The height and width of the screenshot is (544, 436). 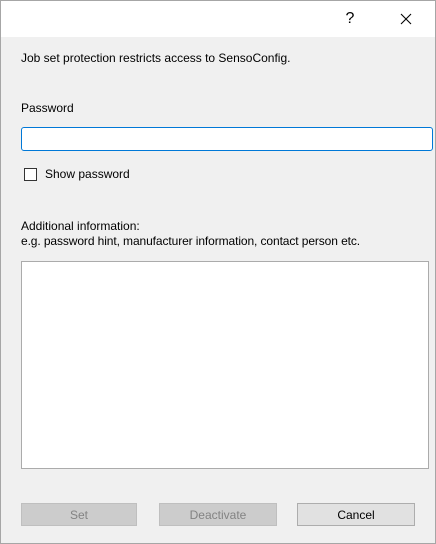 I want to click on deactivate-button: Deactivate, so click(x=218, y=514).